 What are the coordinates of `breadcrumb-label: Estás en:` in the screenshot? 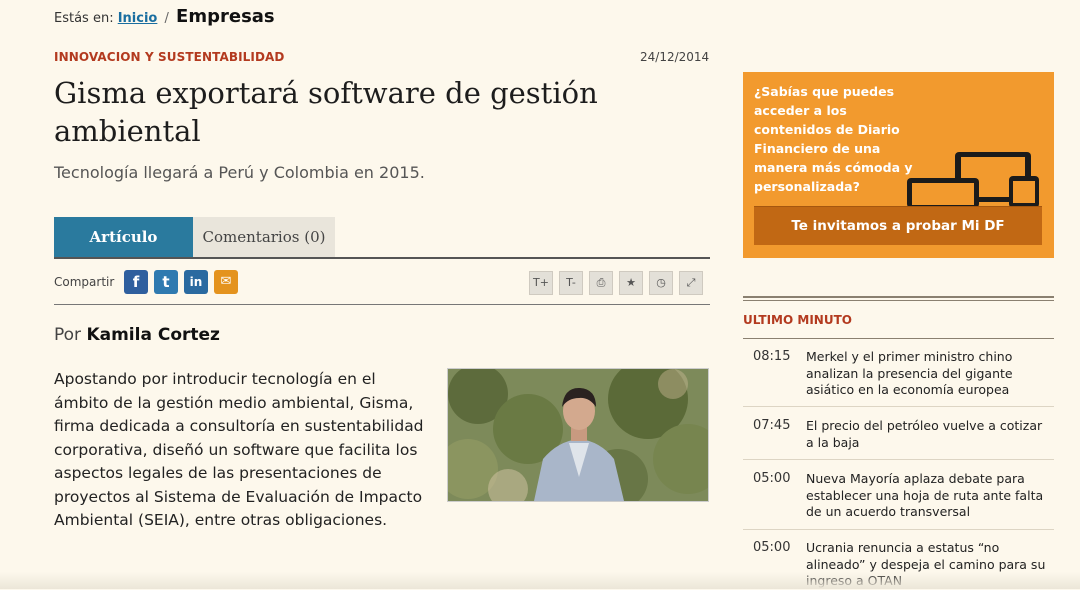 It's located at (84, 18).